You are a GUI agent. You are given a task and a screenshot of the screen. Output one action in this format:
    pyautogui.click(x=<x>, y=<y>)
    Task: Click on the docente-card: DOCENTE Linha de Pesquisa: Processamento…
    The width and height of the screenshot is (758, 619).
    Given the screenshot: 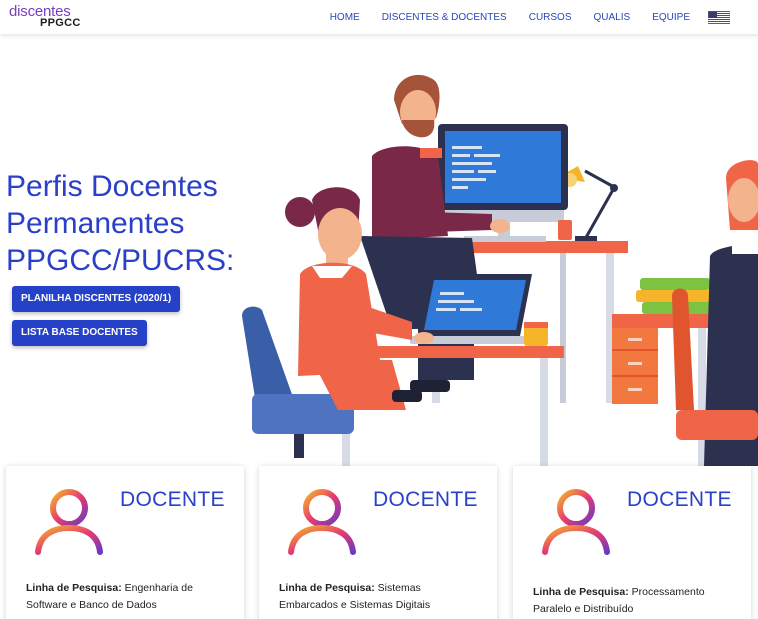 What is the action you would take?
    pyautogui.click(x=632, y=542)
    